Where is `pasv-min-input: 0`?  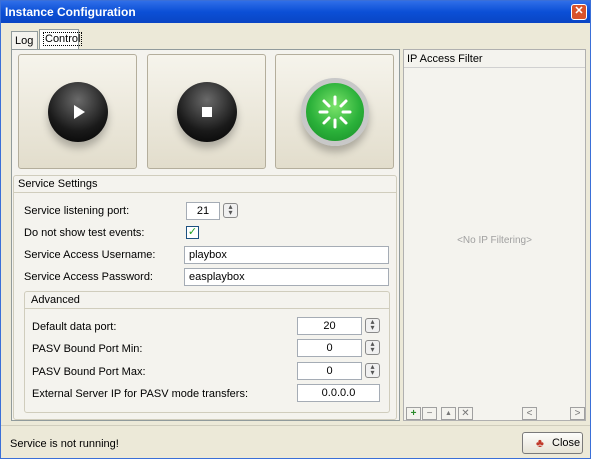 pasv-min-input: 0 is located at coordinates (329, 348).